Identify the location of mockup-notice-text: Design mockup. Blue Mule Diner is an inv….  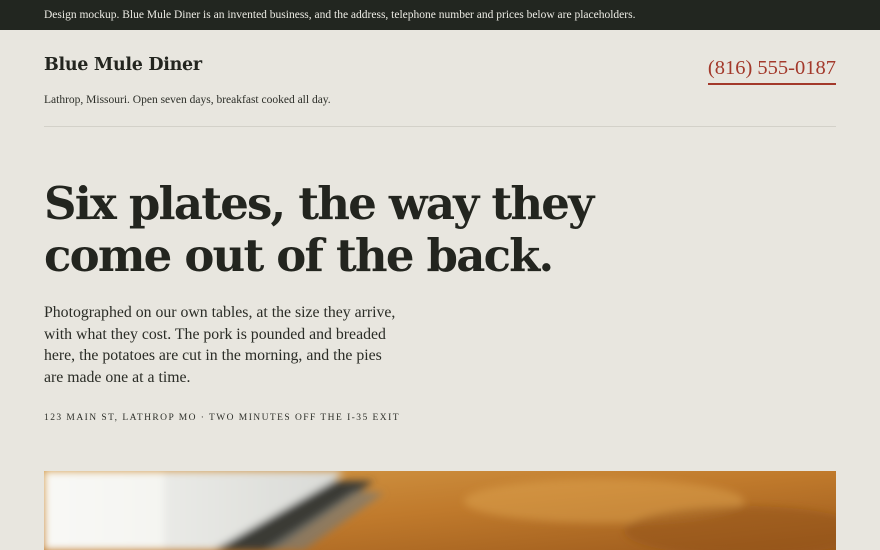
(340, 15).